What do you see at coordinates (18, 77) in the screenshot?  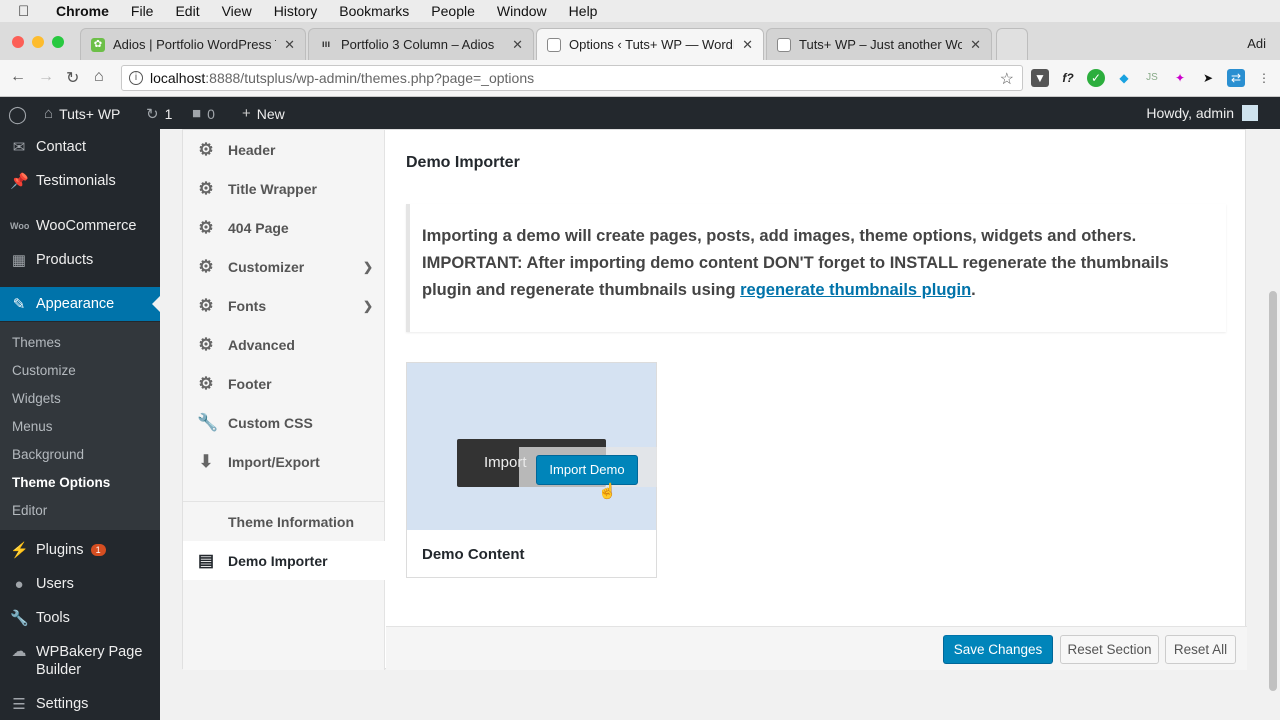 I see `back-icon: ←` at bounding box center [18, 77].